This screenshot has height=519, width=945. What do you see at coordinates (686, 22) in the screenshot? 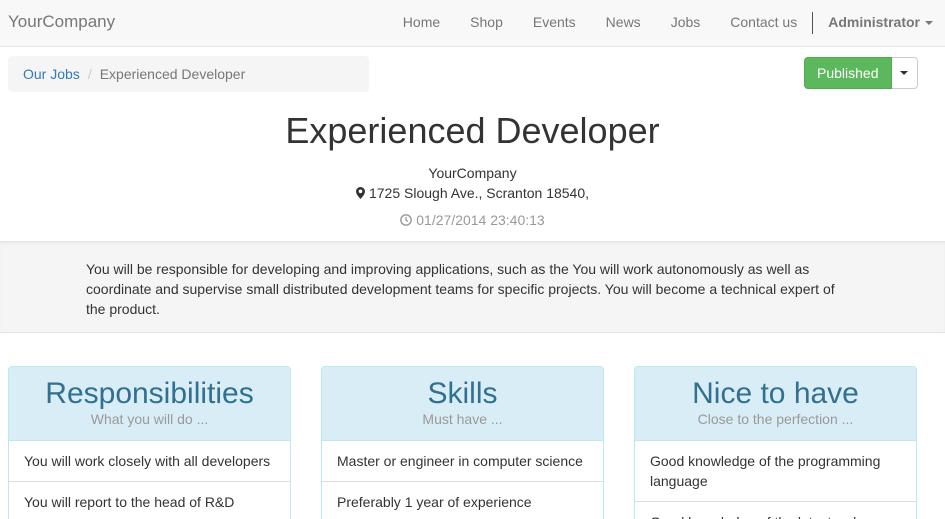
I see `nav-jobs: Jobs` at bounding box center [686, 22].